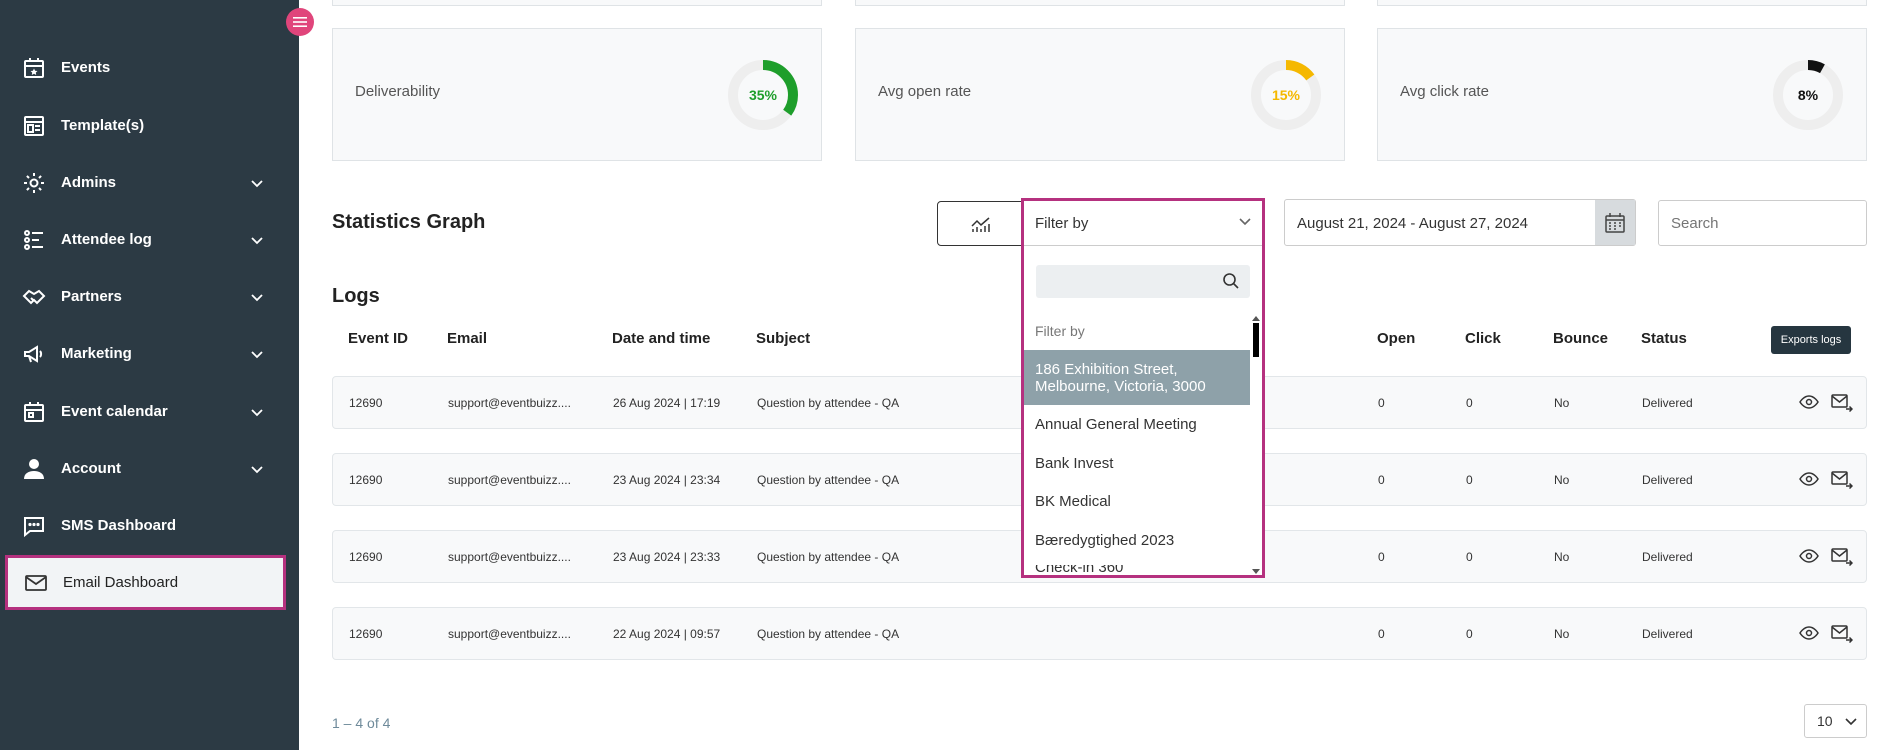 The width and height of the screenshot is (1902, 750). Describe the element at coordinates (1256, 340) in the screenshot. I see `filter-scroll-thumb` at that location.